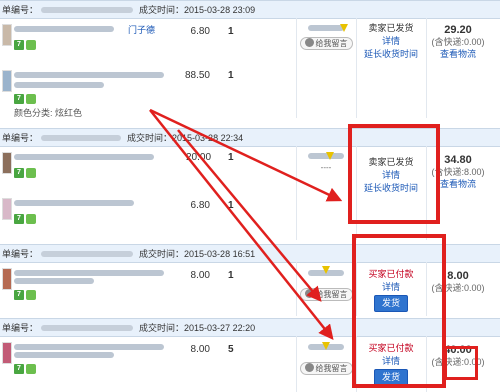  Describe the element at coordinates (197, 75) in the screenshot. I see `item-price: 88.50` at that location.